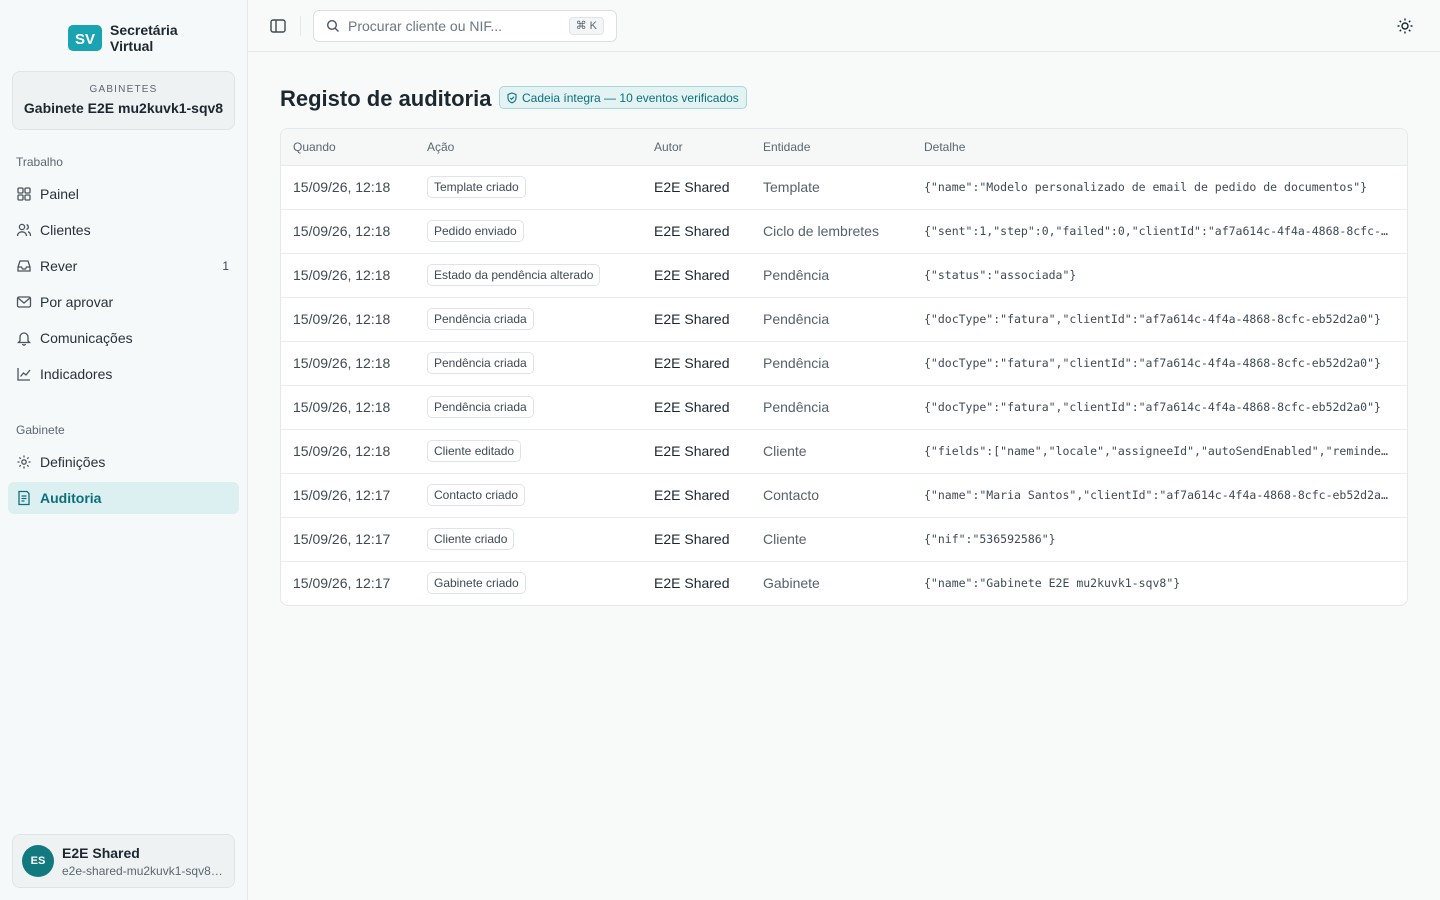 The image size is (1440, 900). I want to click on app-name-line2: Virtual, so click(132, 46).